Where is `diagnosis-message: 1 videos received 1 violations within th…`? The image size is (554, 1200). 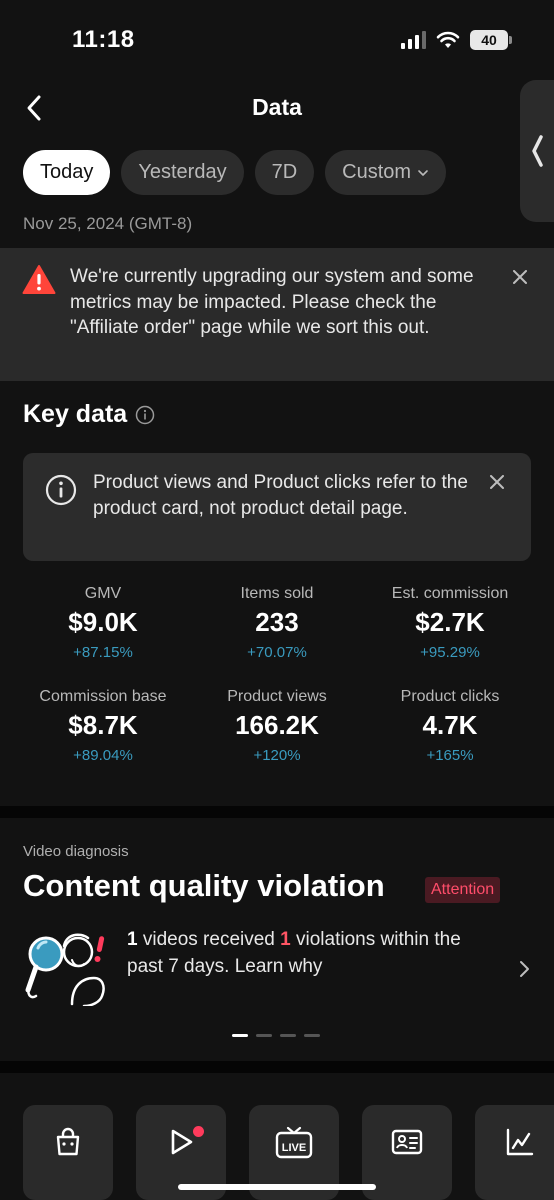 diagnosis-message: 1 videos received 1 violations within th… is located at coordinates (312, 953).